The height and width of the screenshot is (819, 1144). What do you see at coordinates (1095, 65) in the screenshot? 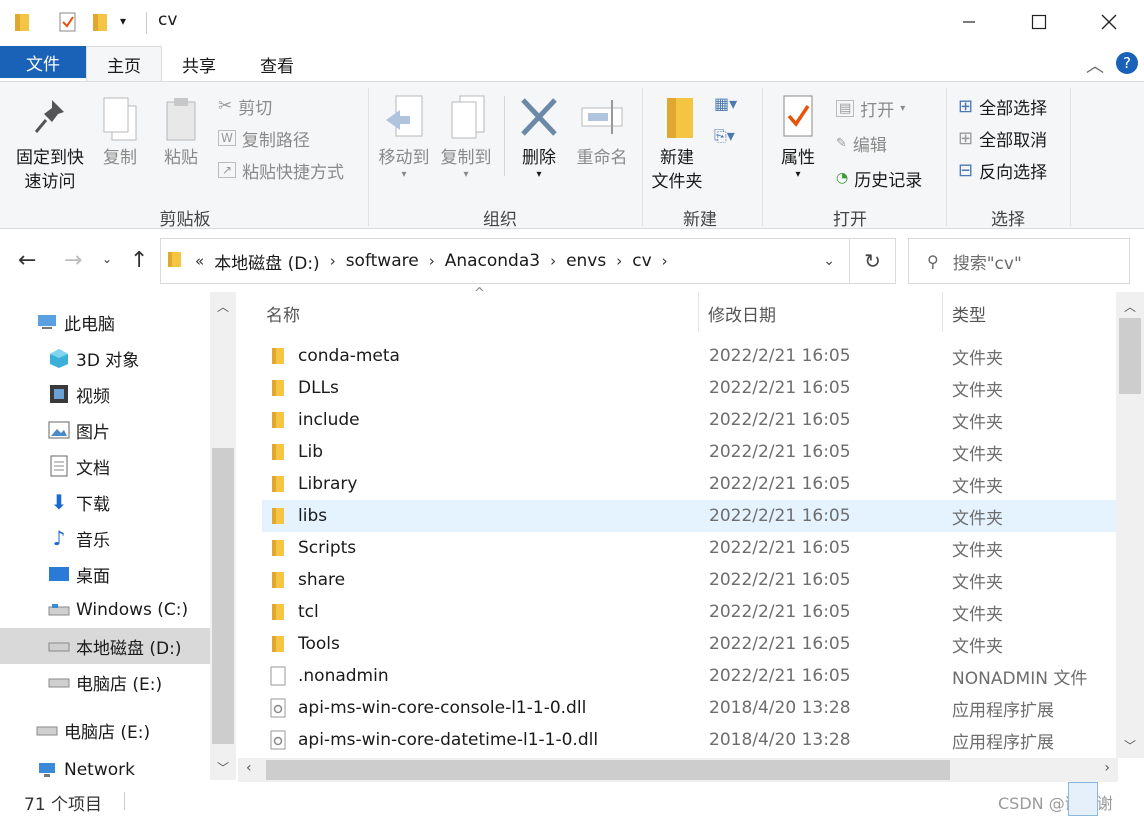
I see `collapse-ribbon-icon: ︿` at bounding box center [1095, 65].